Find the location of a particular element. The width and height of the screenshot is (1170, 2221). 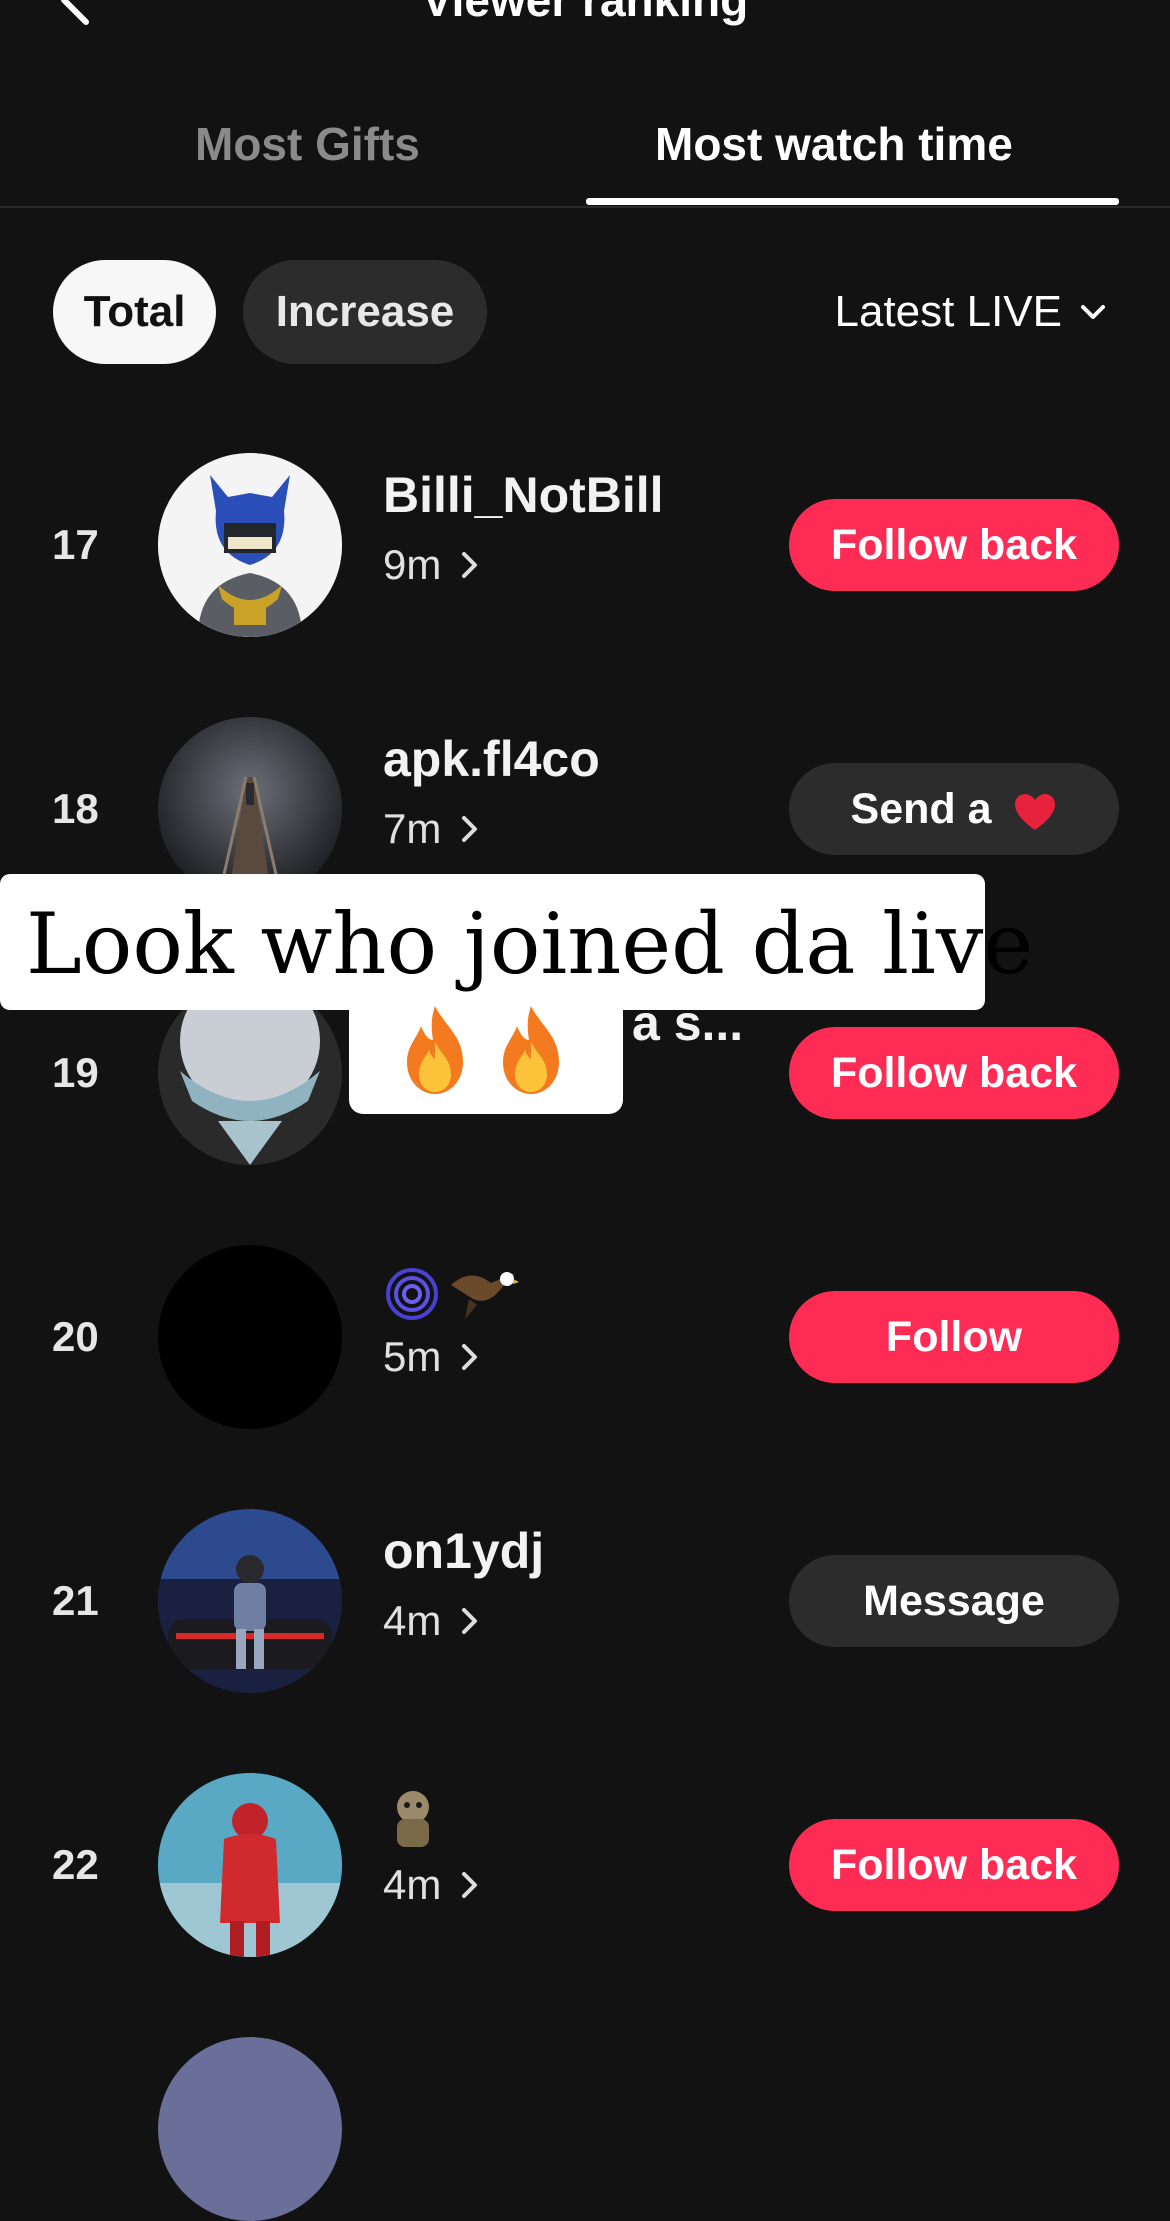

watch-time-link: 7m is located at coordinates (432, 829).